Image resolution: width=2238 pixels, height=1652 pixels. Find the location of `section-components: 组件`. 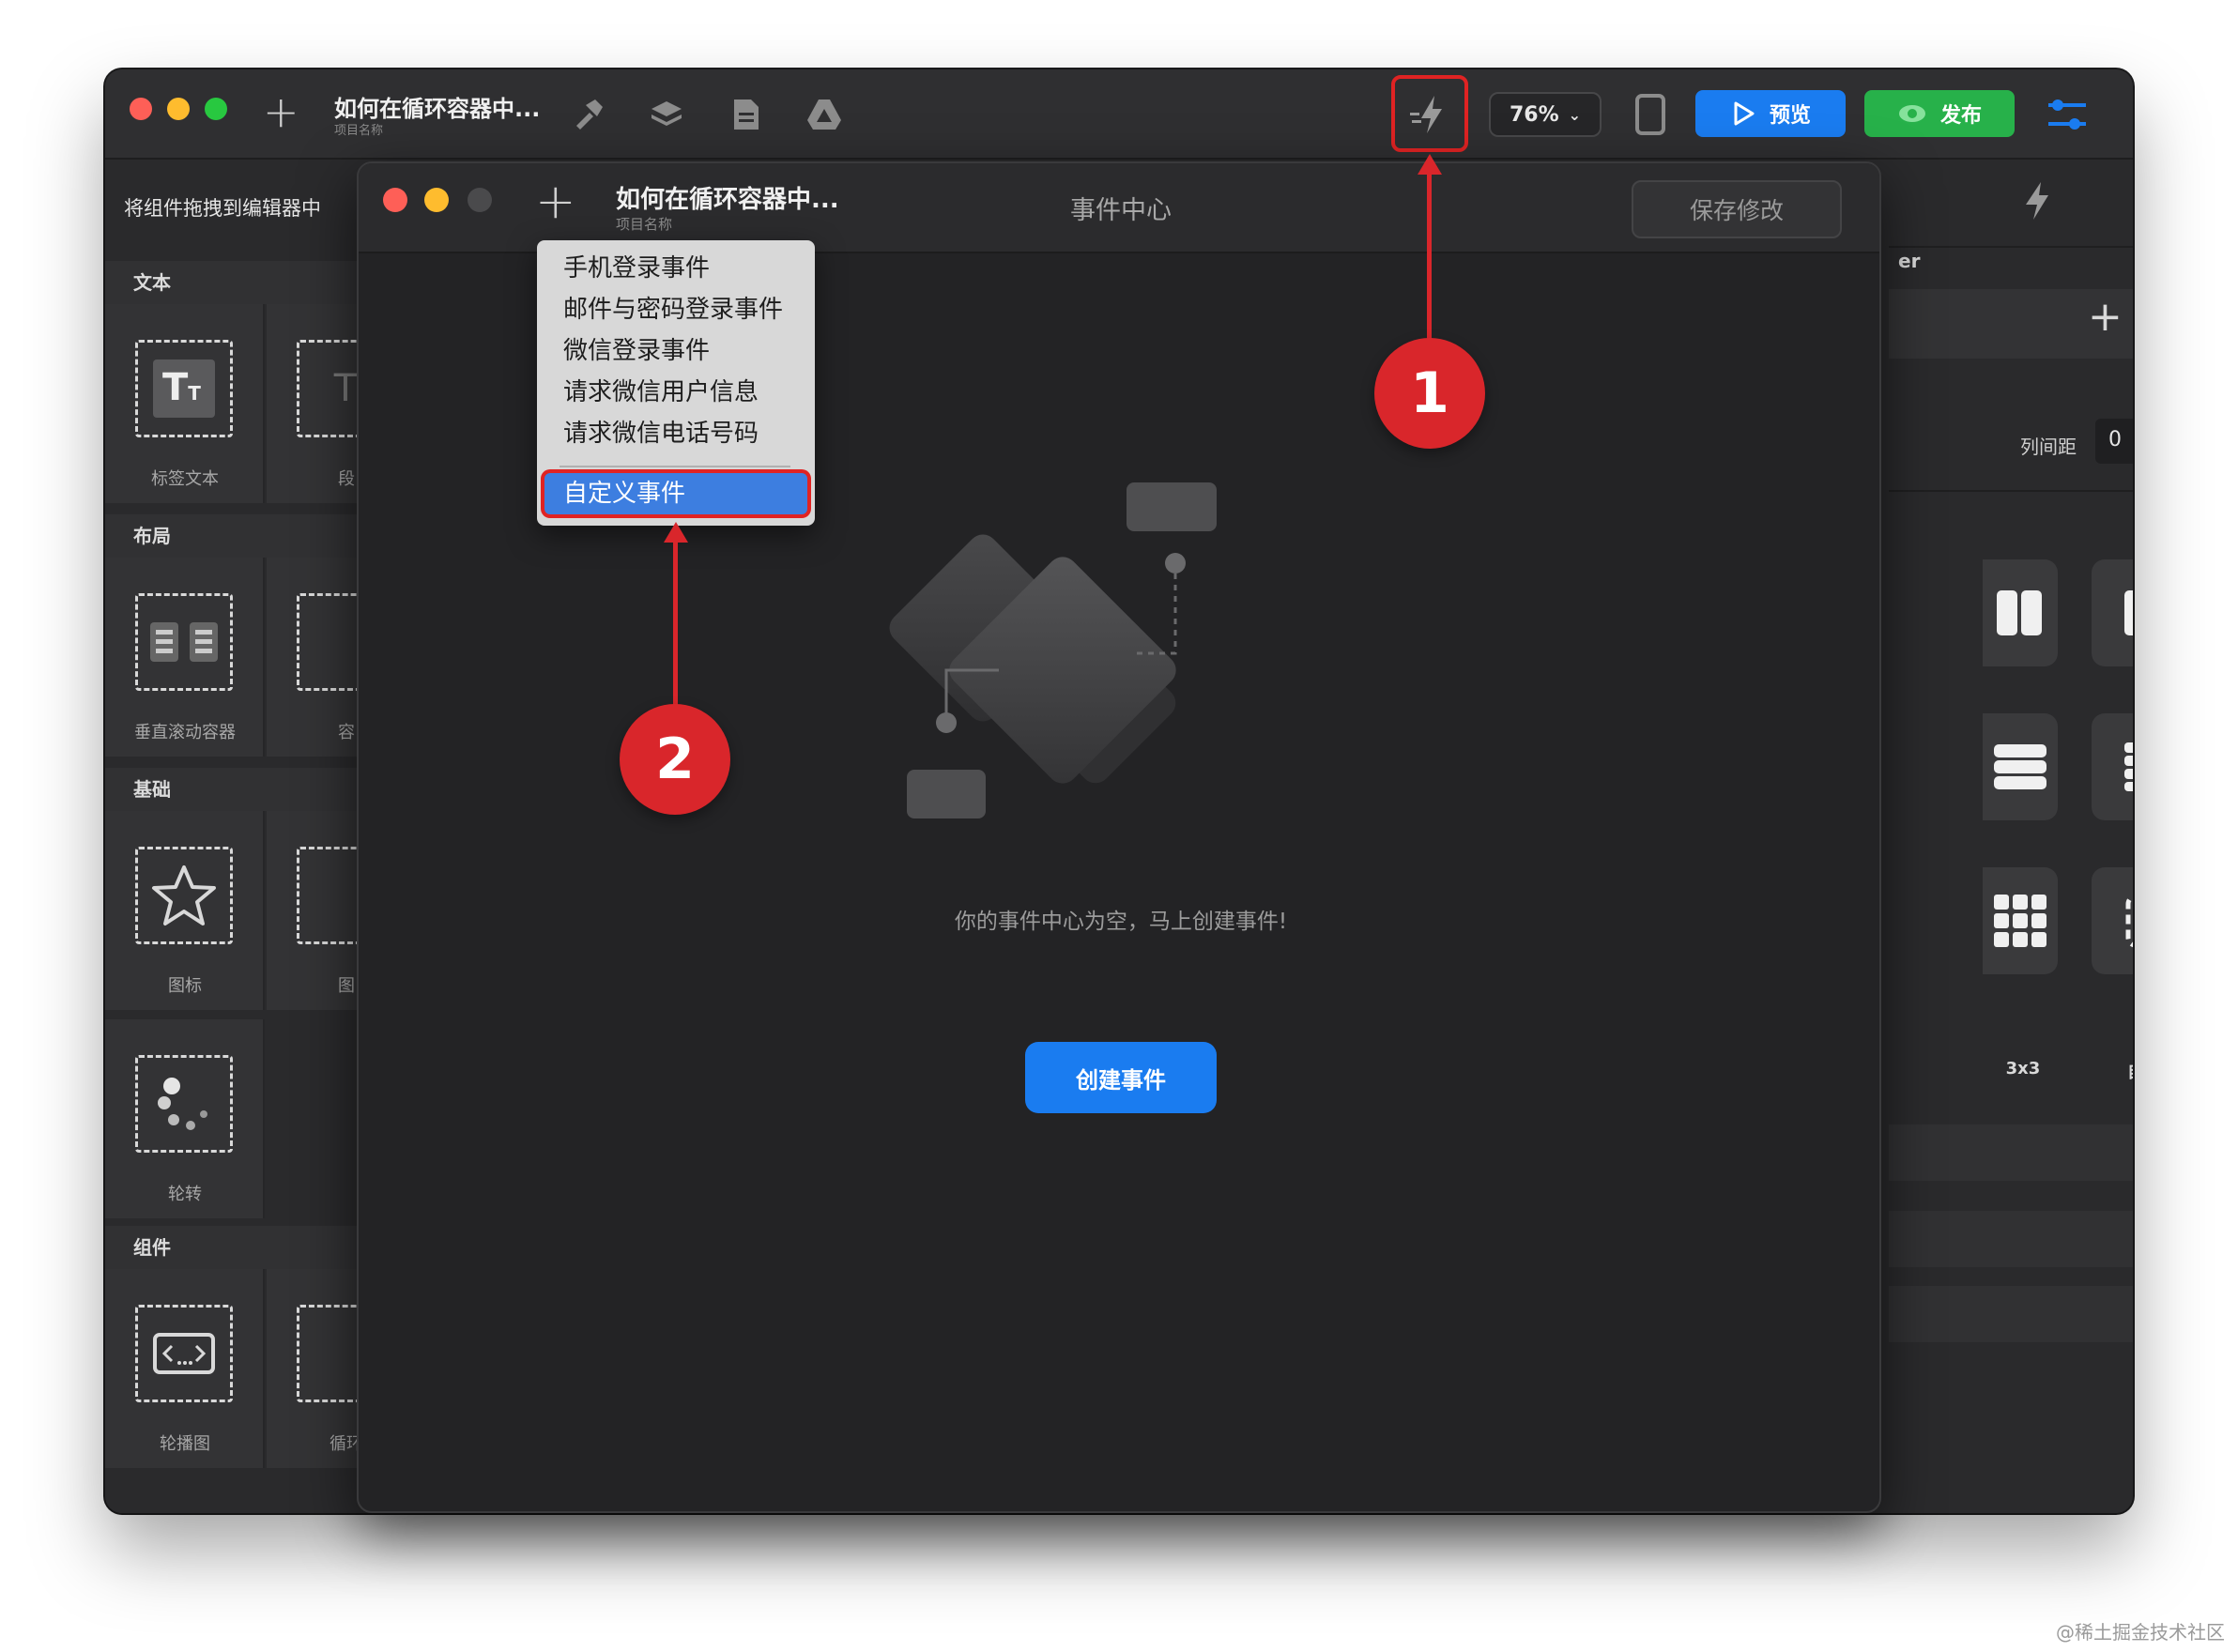

section-components: 组件 is located at coordinates (232, 1247).